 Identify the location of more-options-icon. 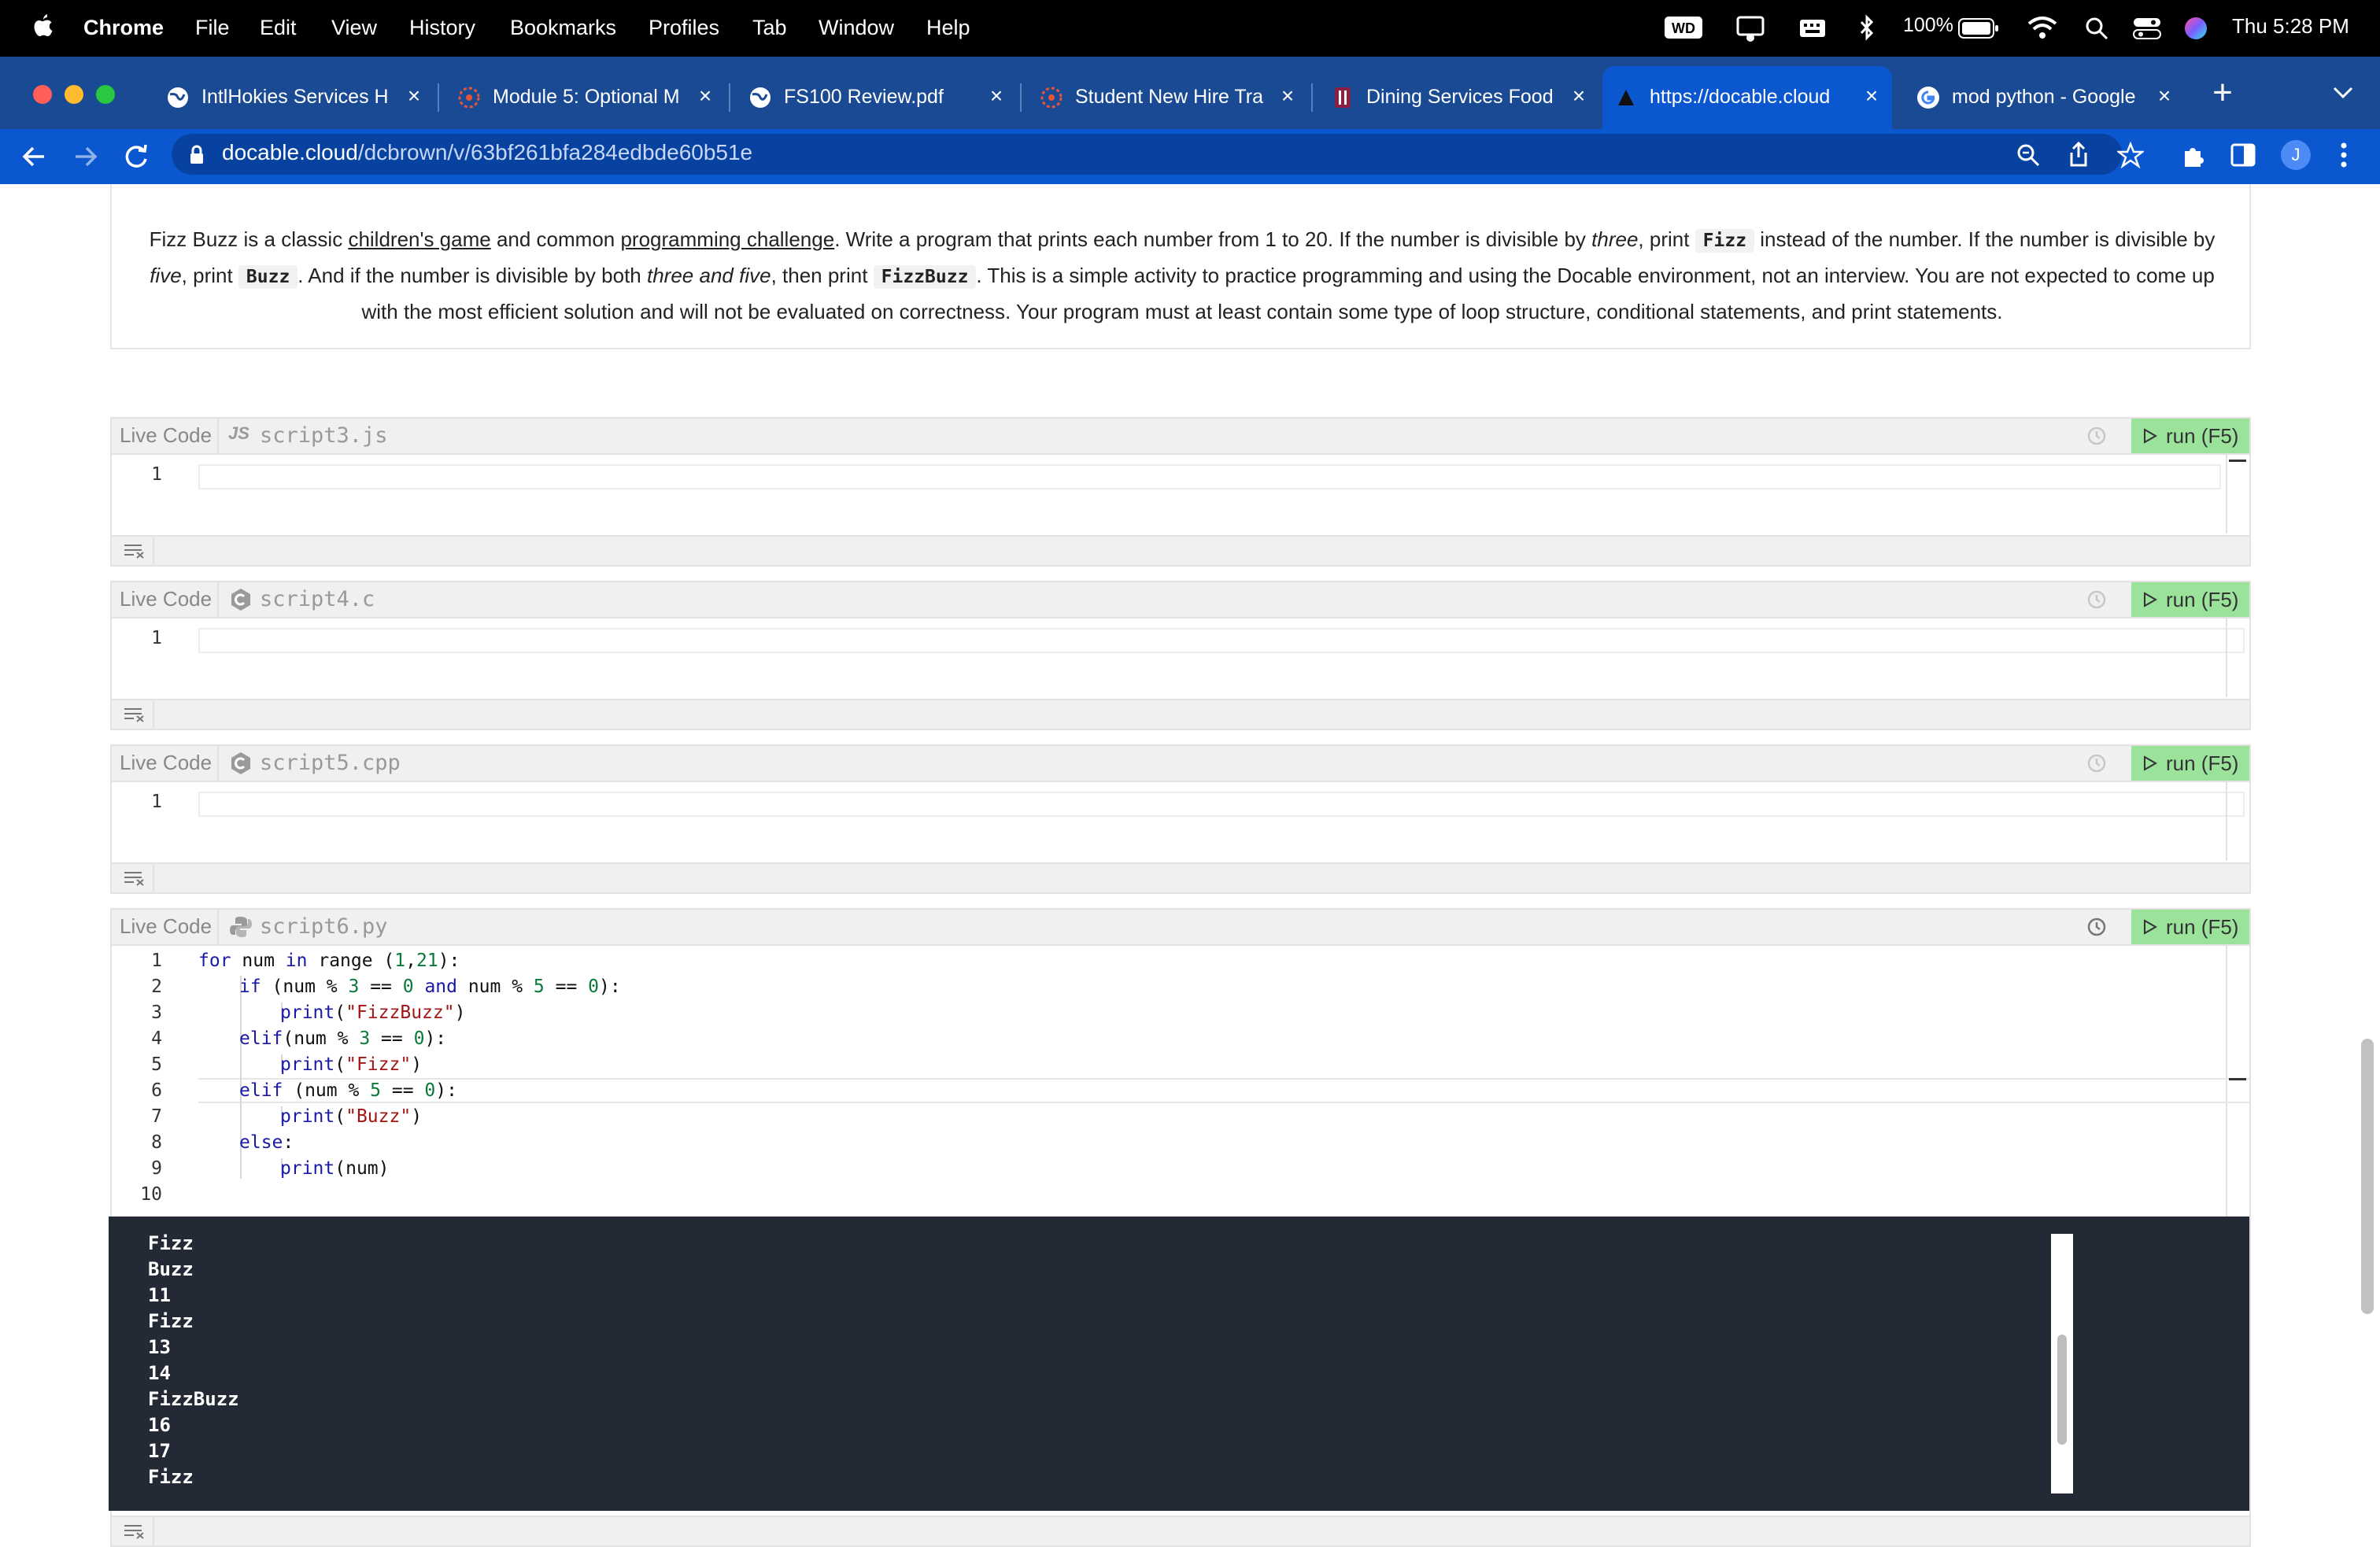
(2344, 155).